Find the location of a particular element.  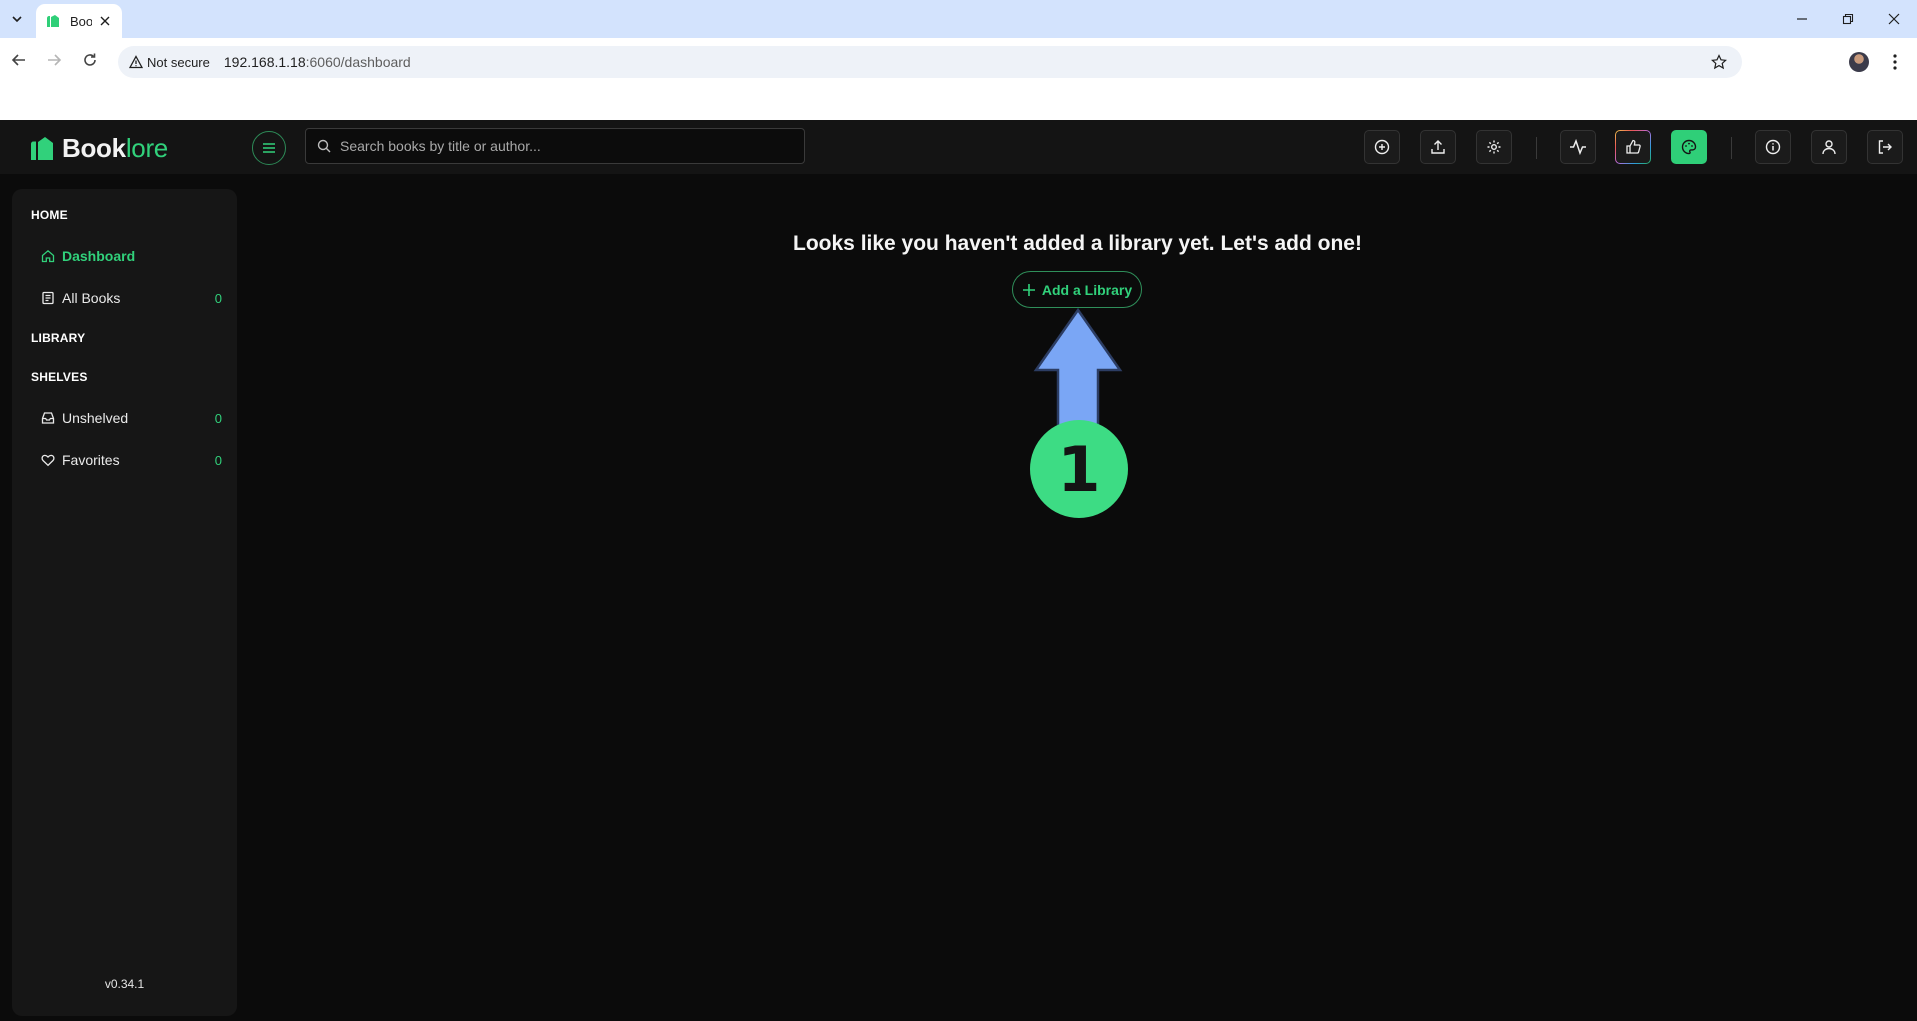

reload-button is located at coordinates (90, 60).